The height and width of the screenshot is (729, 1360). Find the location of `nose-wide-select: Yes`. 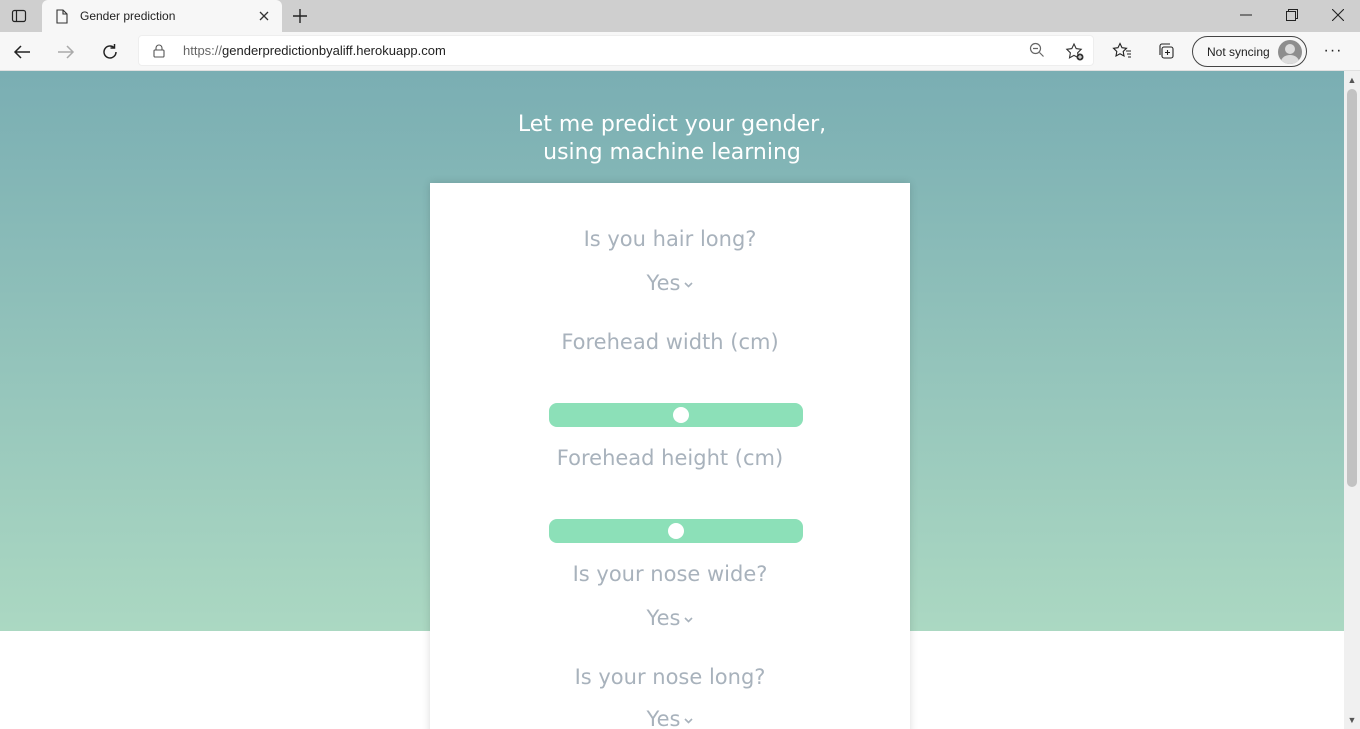

nose-wide-select: Yes is located at coordinates (670, 618).